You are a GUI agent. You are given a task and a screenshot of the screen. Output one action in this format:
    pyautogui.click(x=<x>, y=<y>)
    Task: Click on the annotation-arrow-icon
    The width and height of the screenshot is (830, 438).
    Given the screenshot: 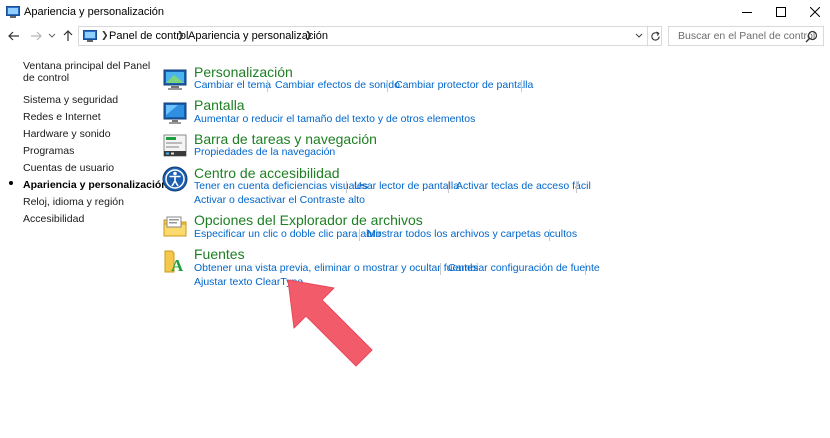 What is the action you would take?
    pyautogui.click(x=330, y=323)
    